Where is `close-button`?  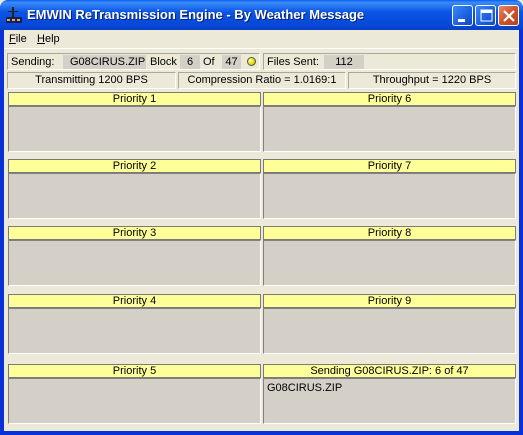
close-button is located at coordinates (508, 15).